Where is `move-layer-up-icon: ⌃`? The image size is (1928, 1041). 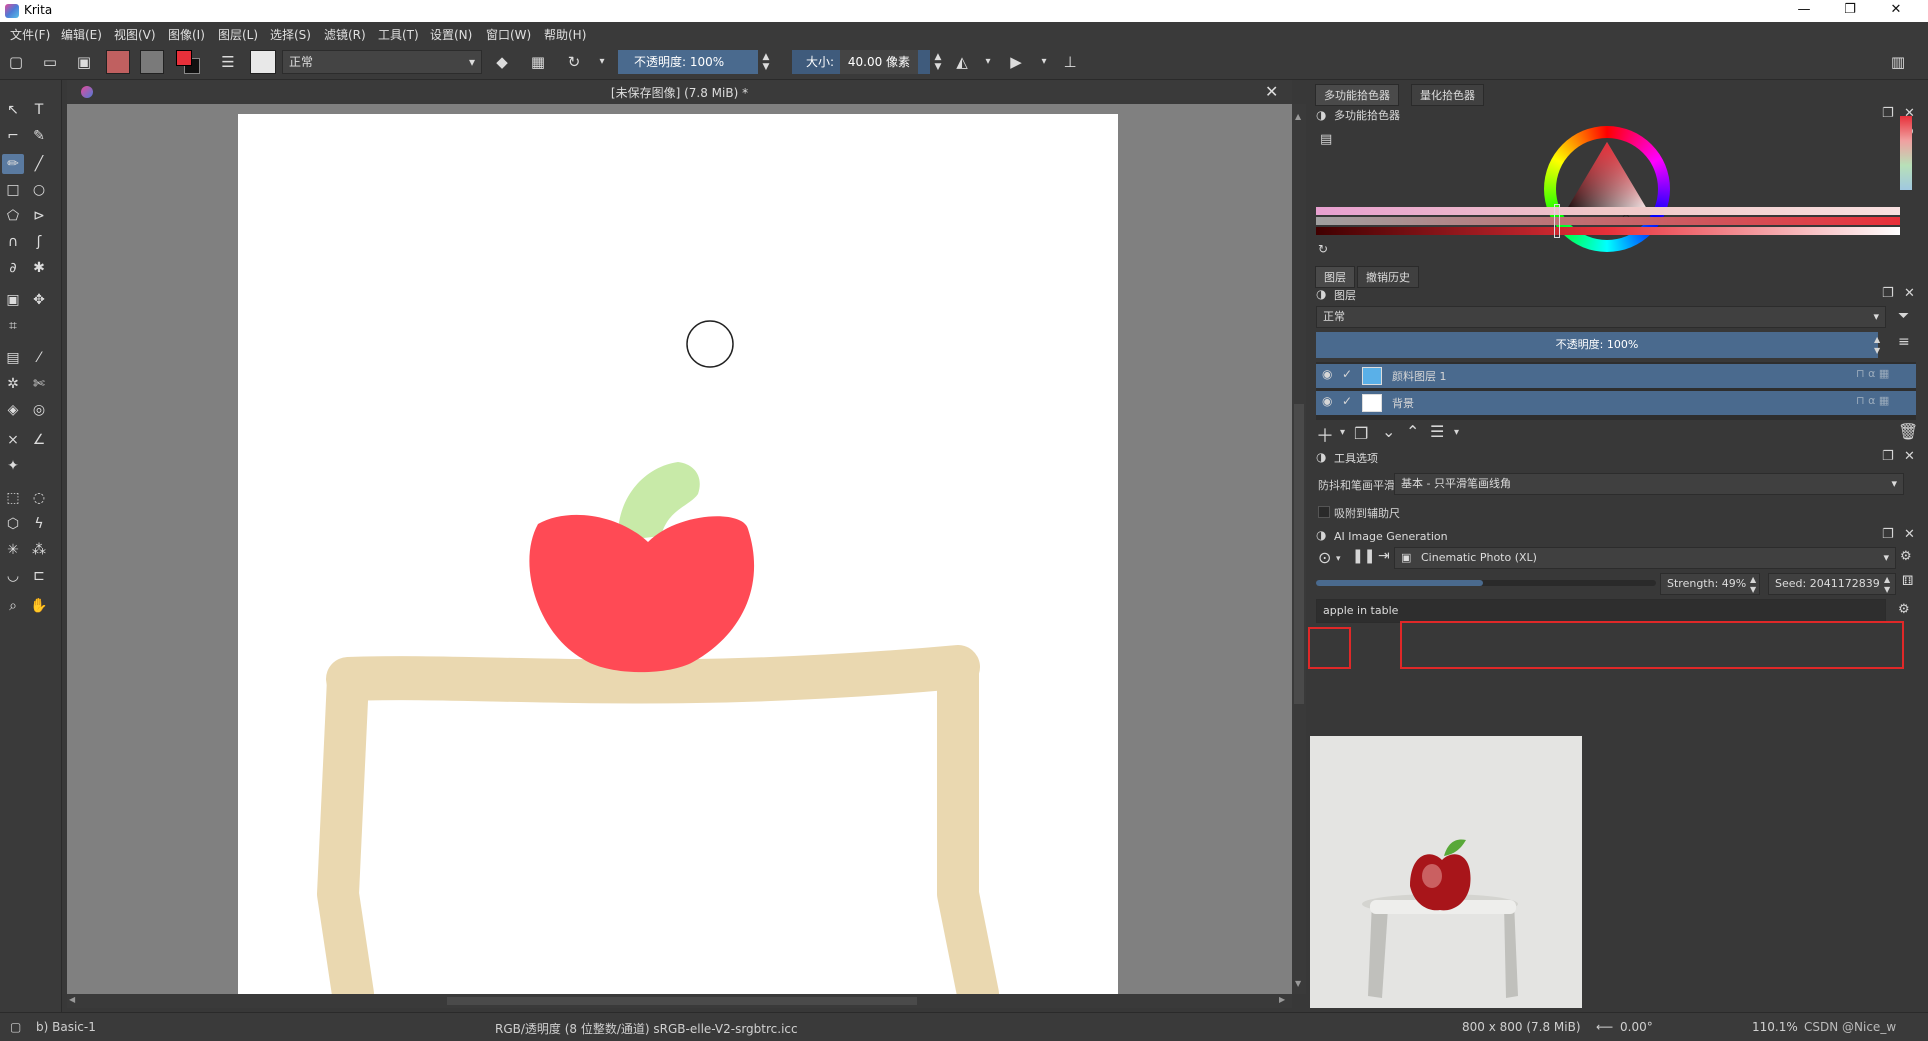 move-layer-up-icon: ⌃ is located at coordinates (1412, 431).